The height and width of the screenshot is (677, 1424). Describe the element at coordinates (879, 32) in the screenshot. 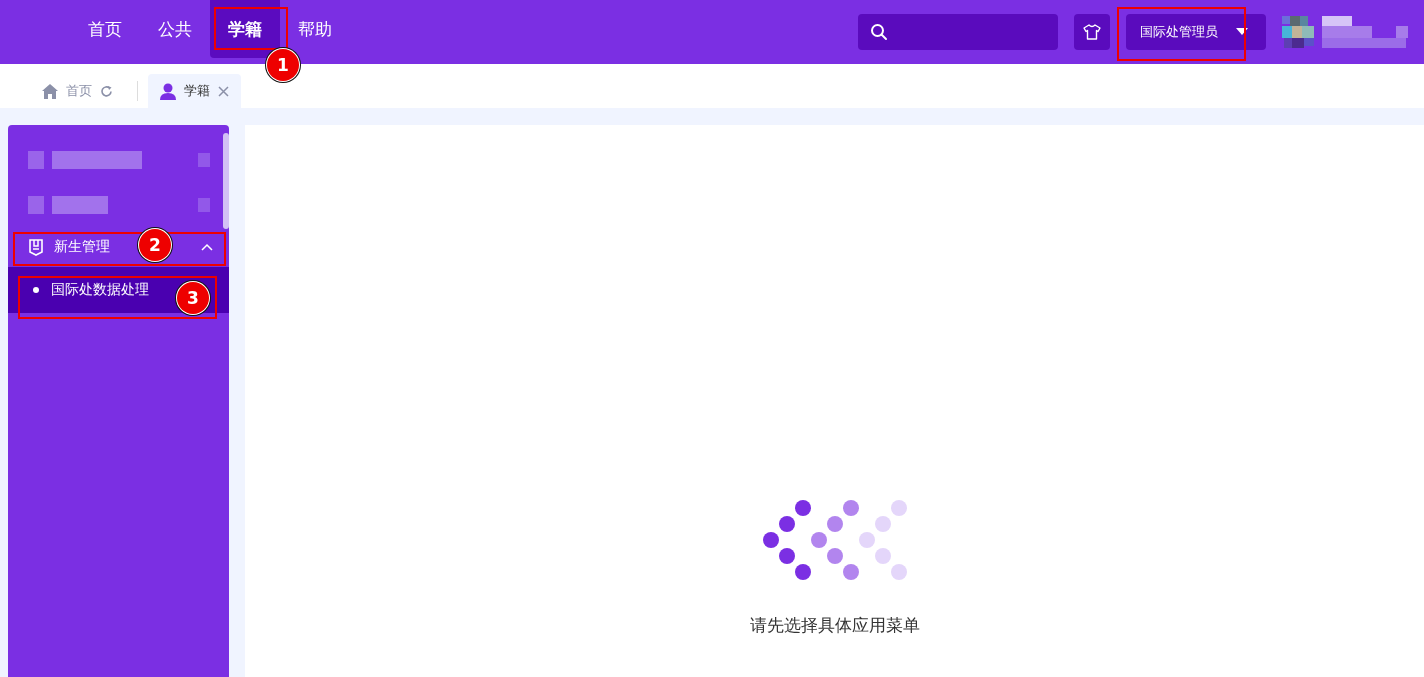

I see `search-icon` at that location.